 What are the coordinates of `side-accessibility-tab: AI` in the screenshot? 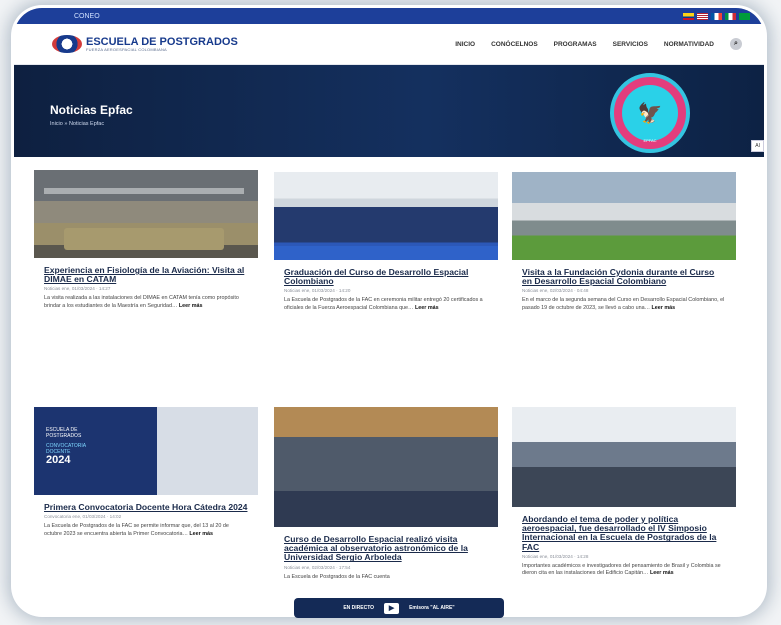 It's located at (757, 146).